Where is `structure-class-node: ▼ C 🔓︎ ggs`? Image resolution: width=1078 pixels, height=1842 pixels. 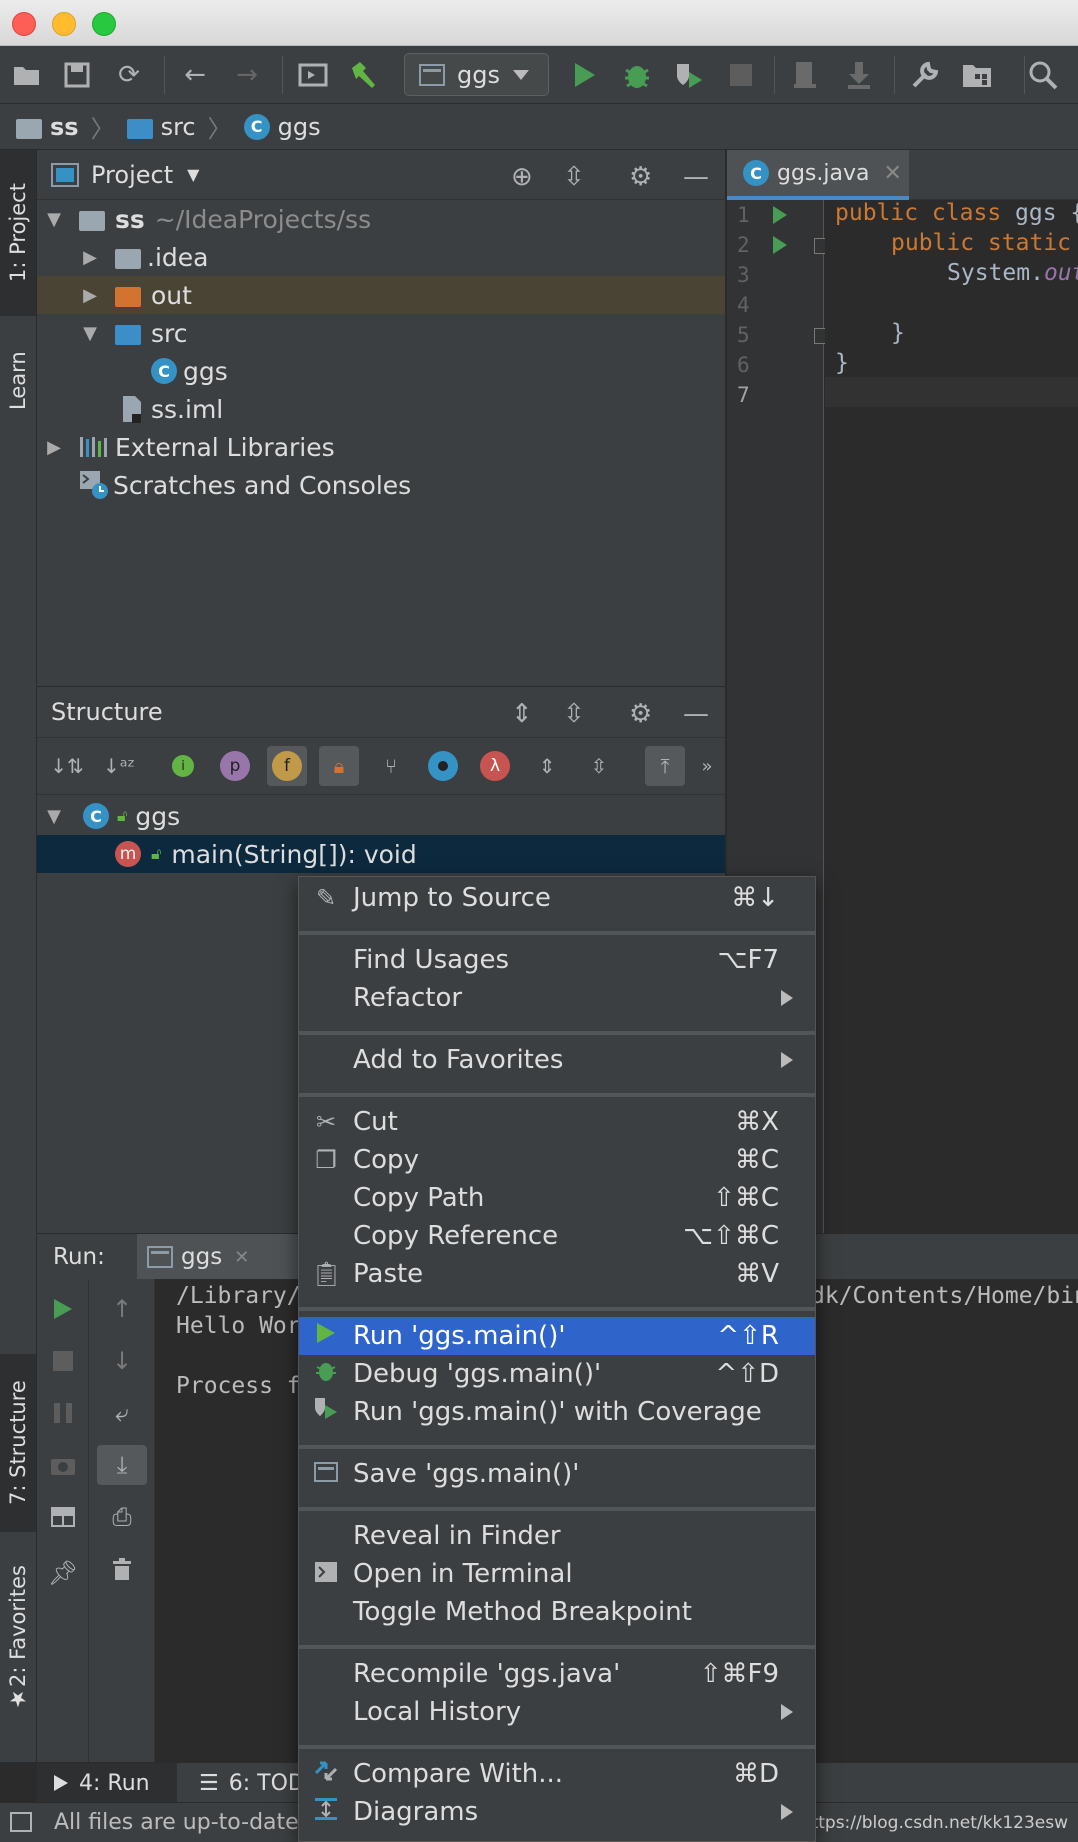
structure-class-node: ▼ C 🔓︎ ggs is located at coordinates (381, 816).